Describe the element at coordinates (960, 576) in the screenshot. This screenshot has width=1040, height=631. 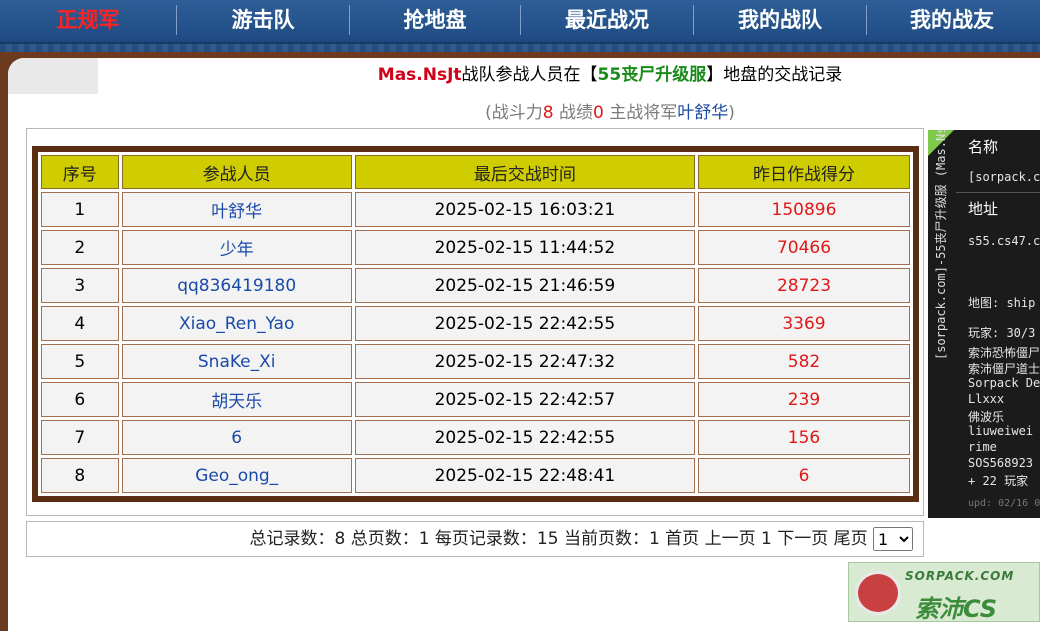
I see `watermark-url: SORPACK.COM` at that location.